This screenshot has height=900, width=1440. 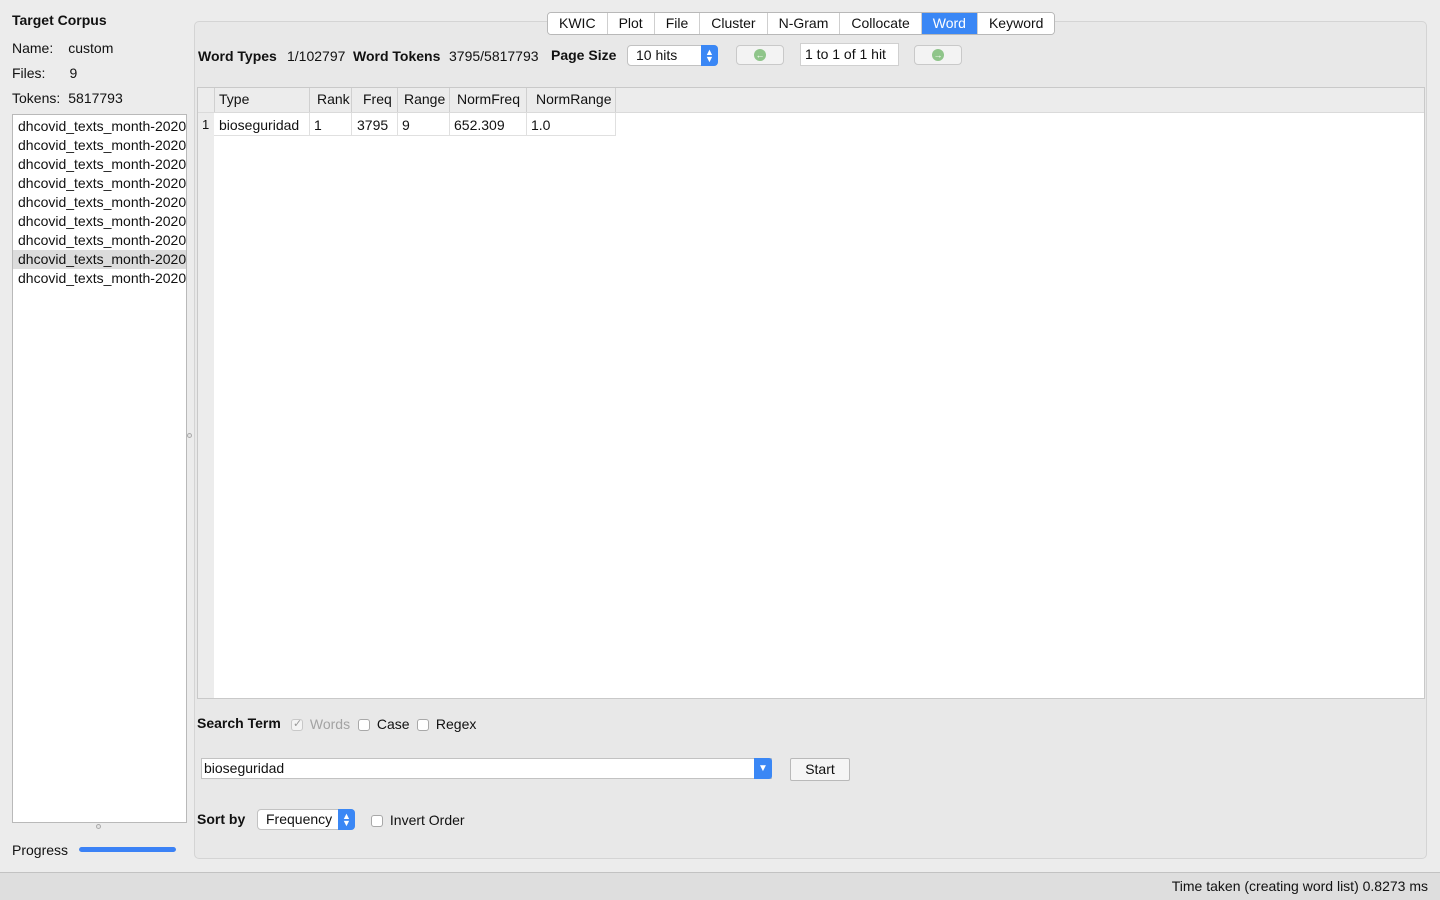 What do you see at coordinates (456, 724) in the screenshot?
I see `regex-label: Regex` at bounding box center [456, 724].